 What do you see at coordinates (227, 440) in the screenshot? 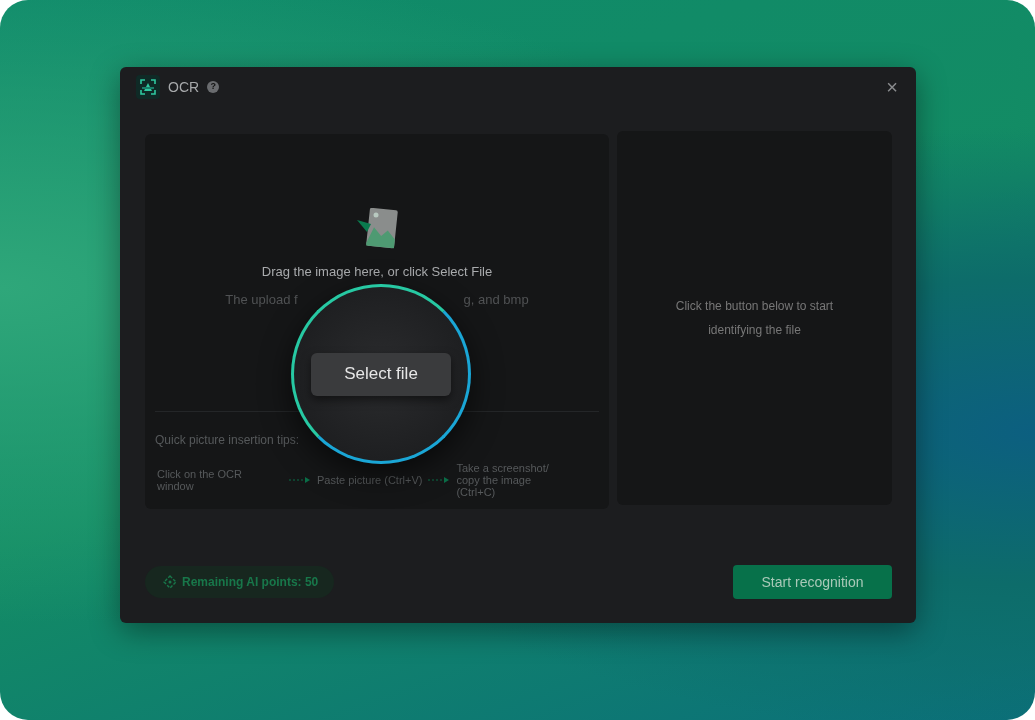
I see `tips-title: Quick picture insertion tips:` at bounding box center [227, 440].